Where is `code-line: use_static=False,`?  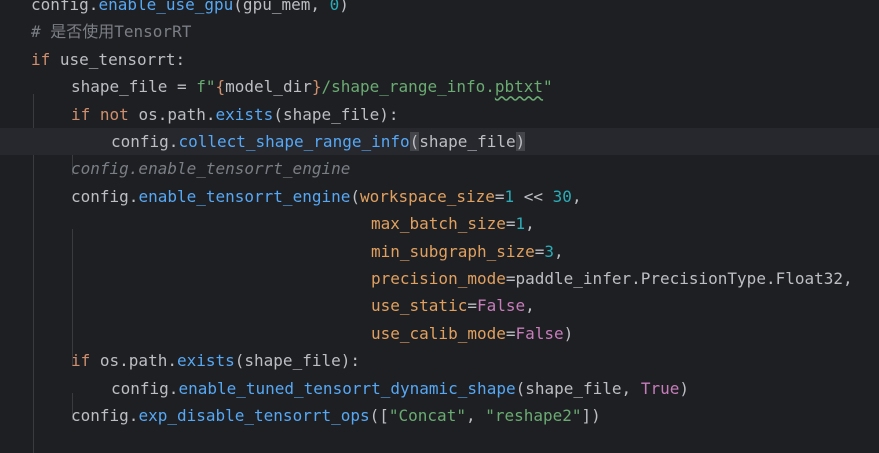
code-line: use_static=False, is located at coordinates (439, 305).